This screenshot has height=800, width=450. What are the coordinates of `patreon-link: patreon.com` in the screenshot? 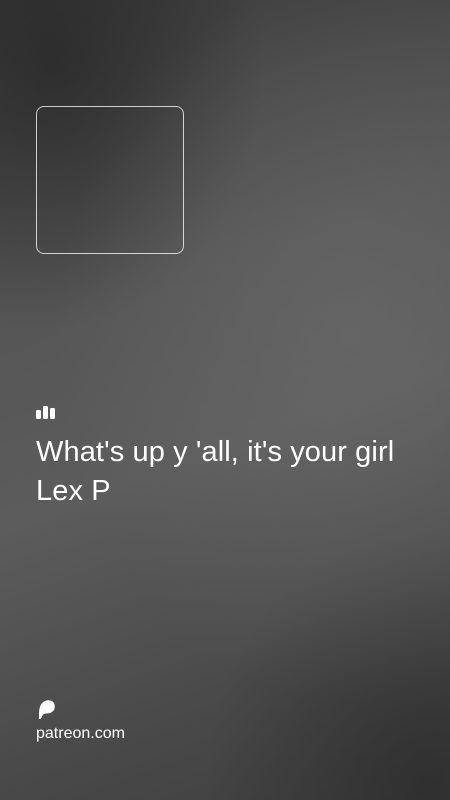 It's located at (80, 734).